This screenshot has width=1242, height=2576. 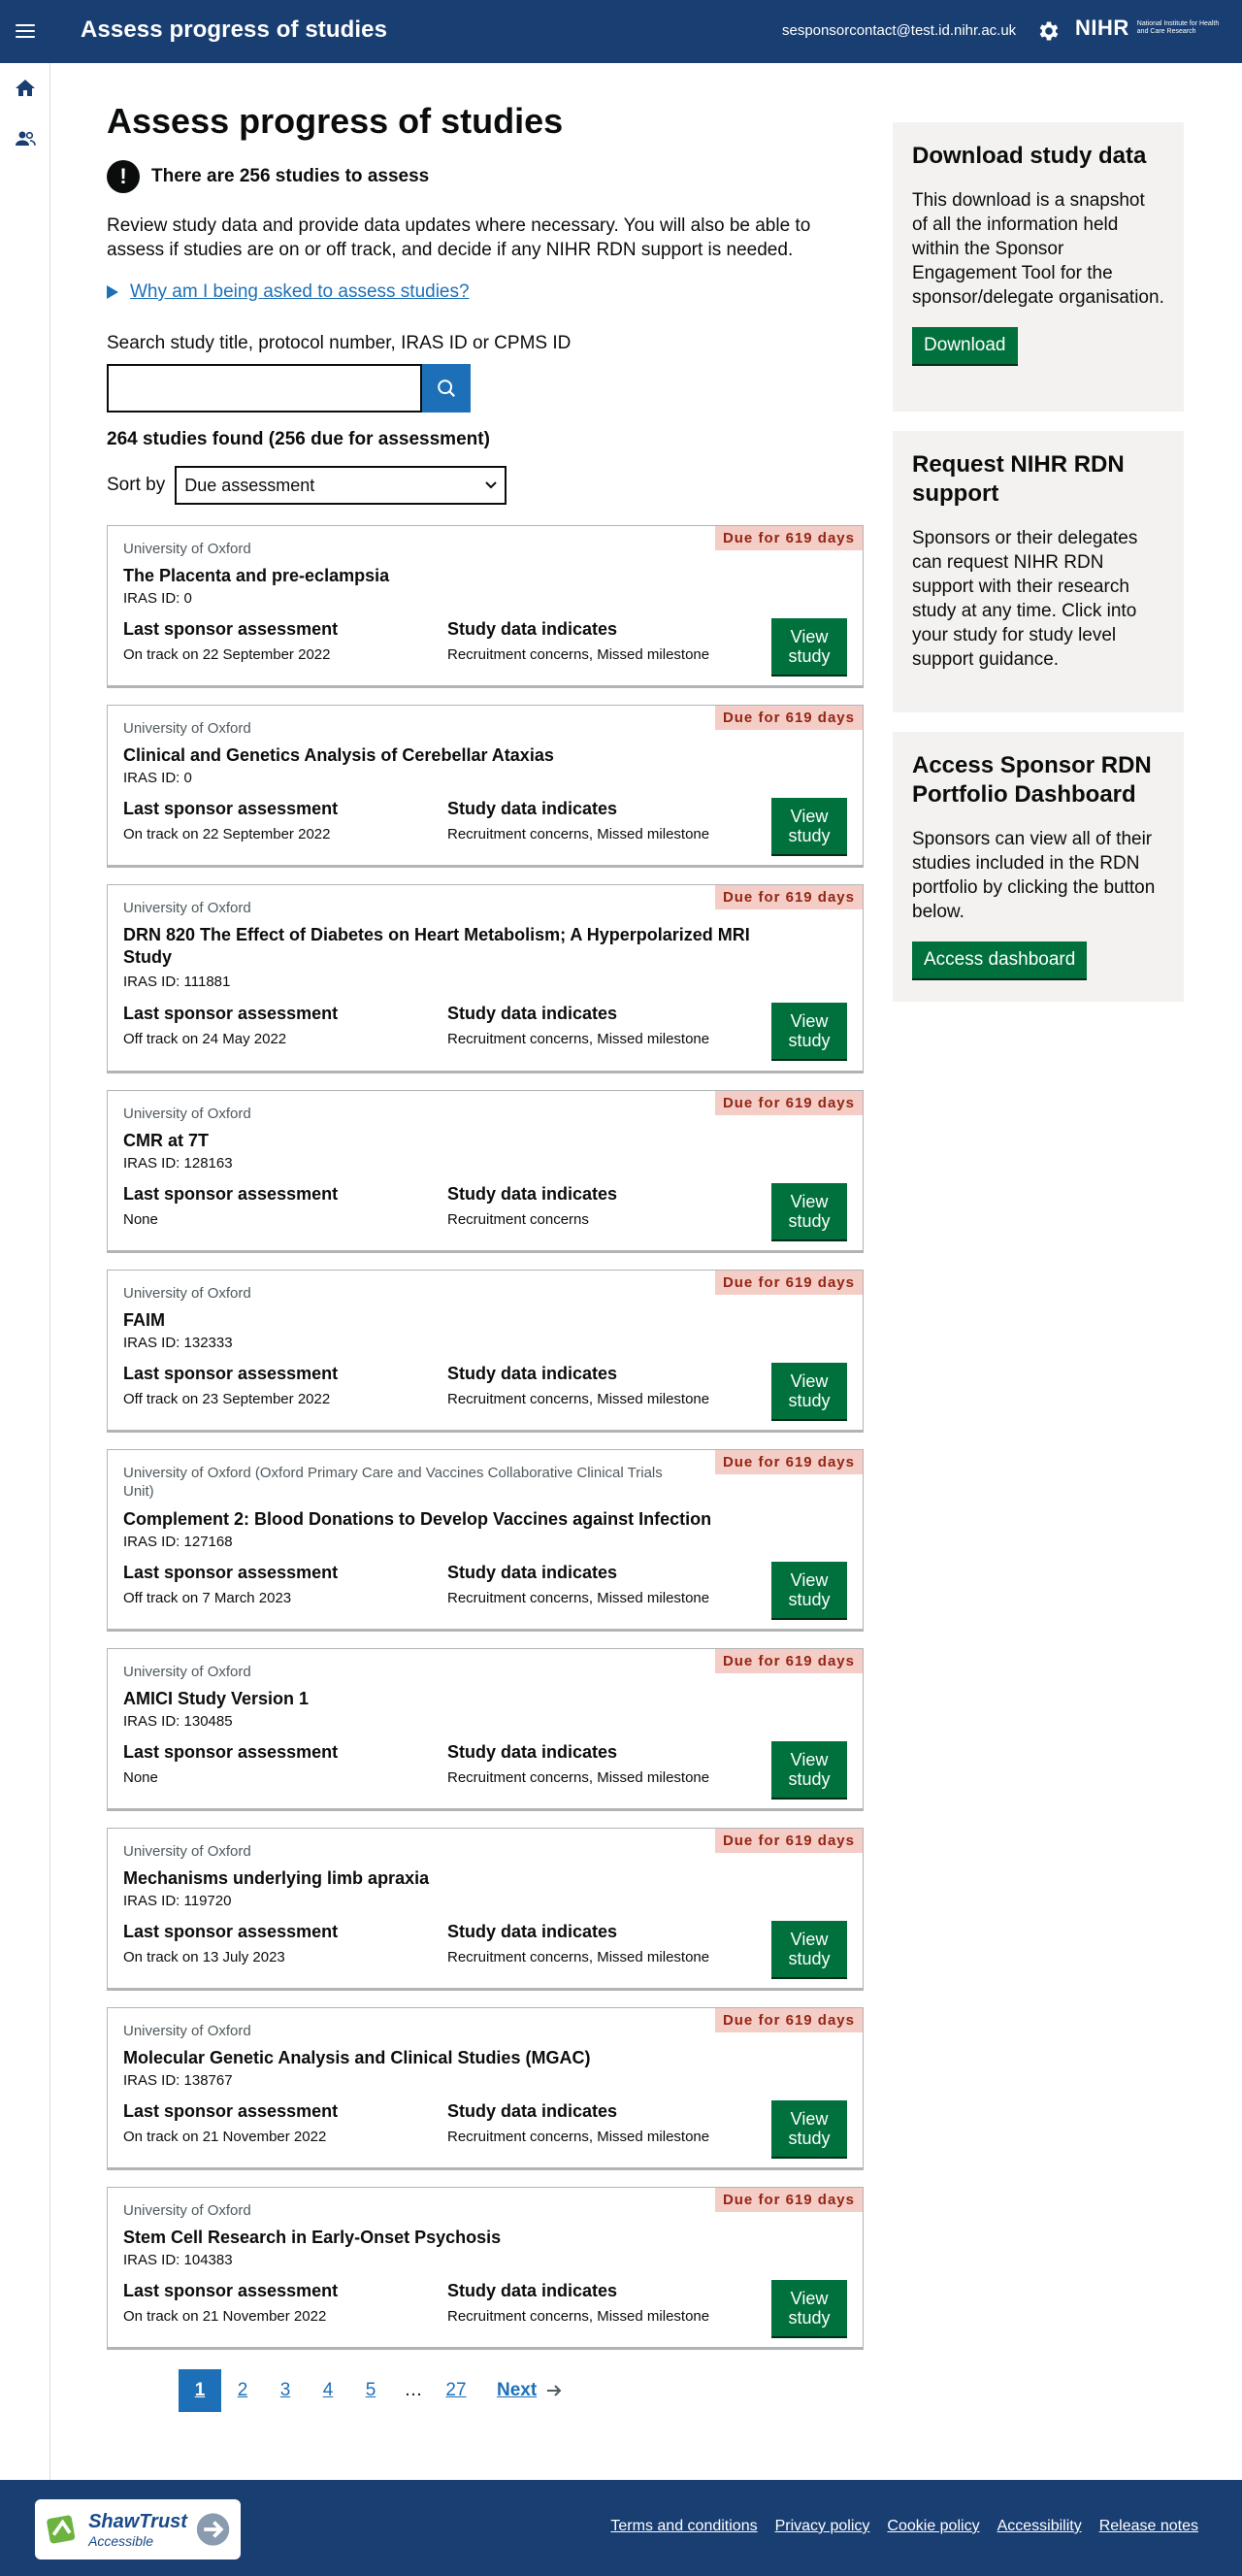 I want to click on study-iras: IRAS ID: 138767, so click(x=178, y=2080).